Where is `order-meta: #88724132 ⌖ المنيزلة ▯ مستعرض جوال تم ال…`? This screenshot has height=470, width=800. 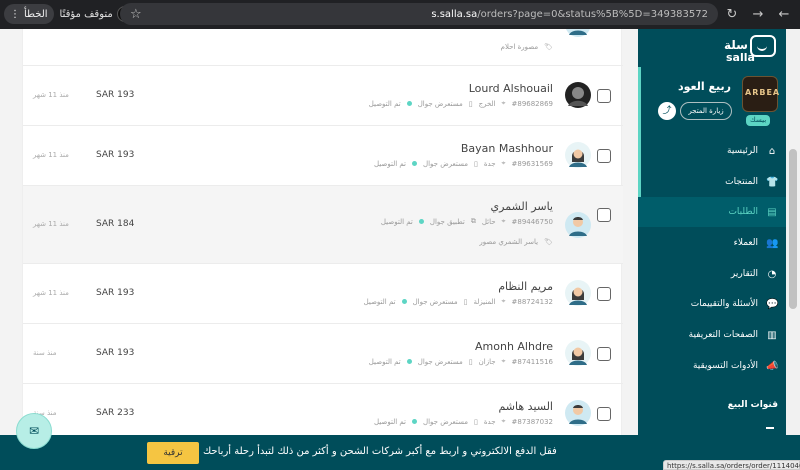 order-meta: #88724132 ⌖ المنيزلة ▯ مستعرض جوال تم ال… is located at coordinates (458, 301).